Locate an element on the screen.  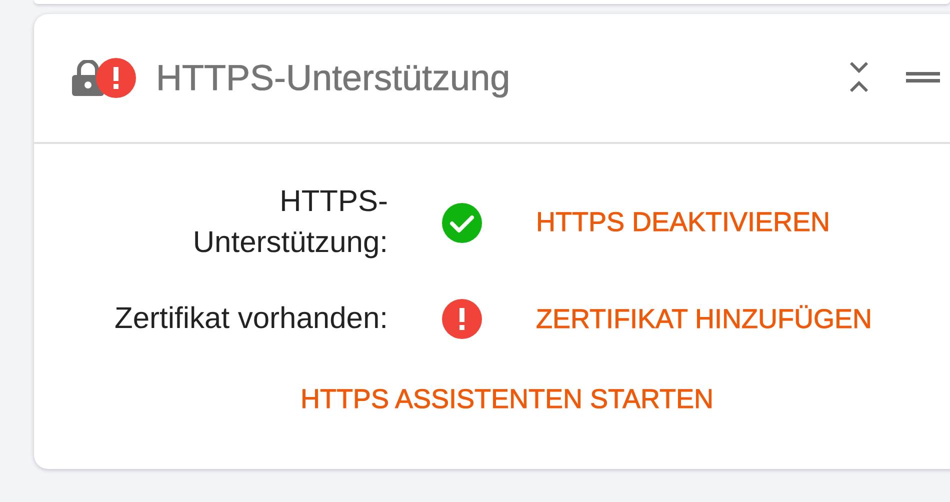
status-label: HTTPS-Unterstützung: is located at coordinates (290, 222).